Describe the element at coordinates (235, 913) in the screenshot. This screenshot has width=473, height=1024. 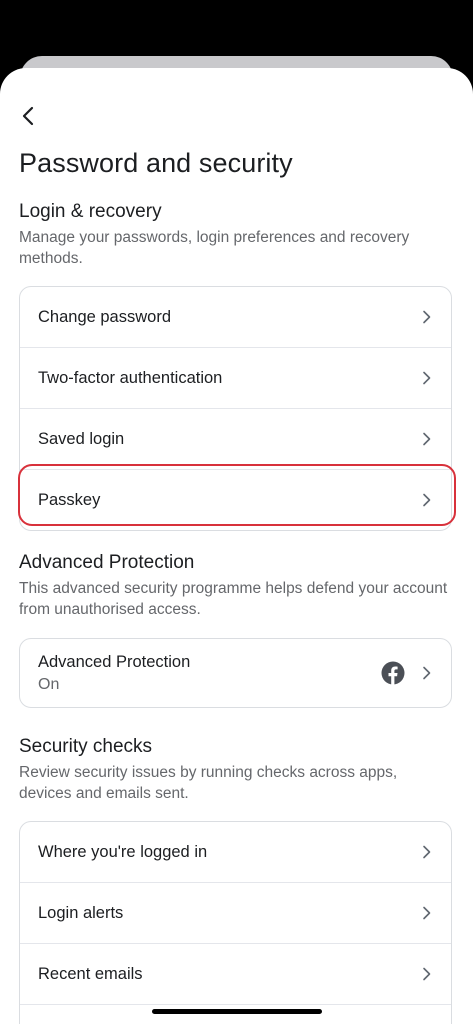
I see `login-alerts-item: Login alerts` at that location.